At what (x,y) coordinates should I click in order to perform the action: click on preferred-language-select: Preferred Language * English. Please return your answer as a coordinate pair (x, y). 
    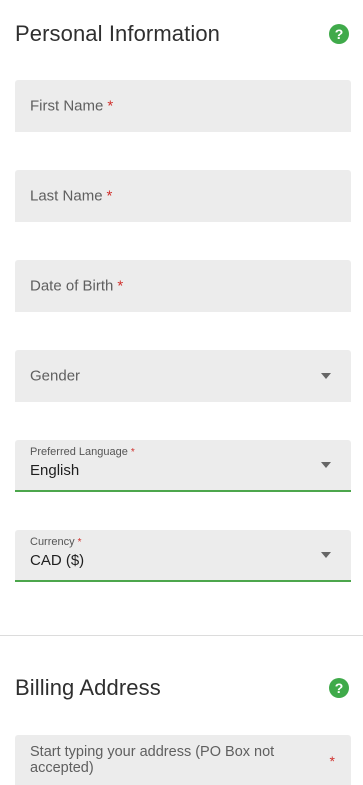
    Looking at the image, I should click on (183, 466).